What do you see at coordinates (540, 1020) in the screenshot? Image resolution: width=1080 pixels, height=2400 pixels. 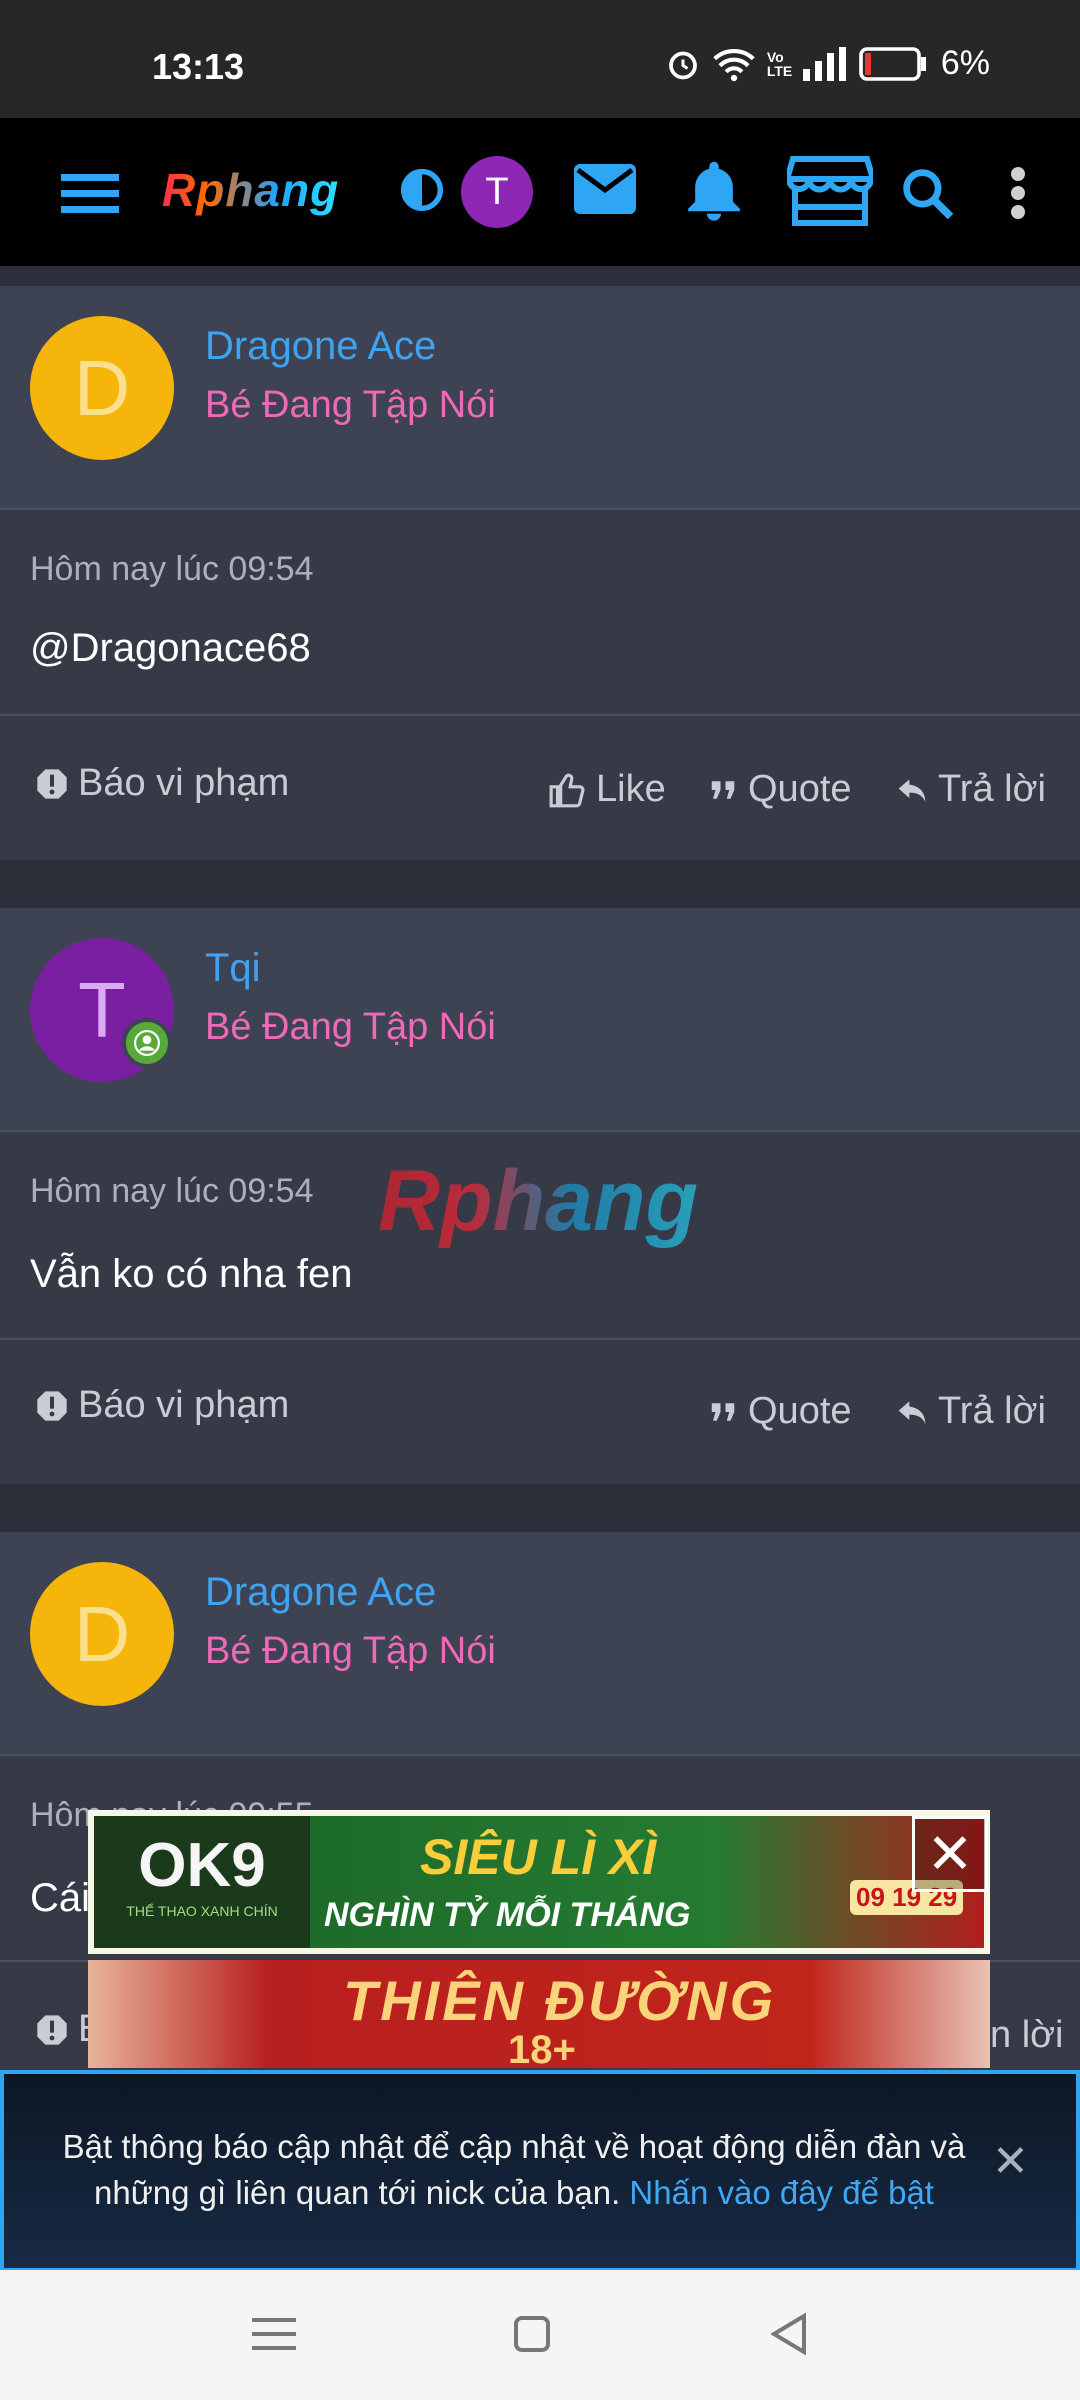 I see `post-header: T Tqi Bé Đang Tập Nói` at bounding box center [540, 1020].